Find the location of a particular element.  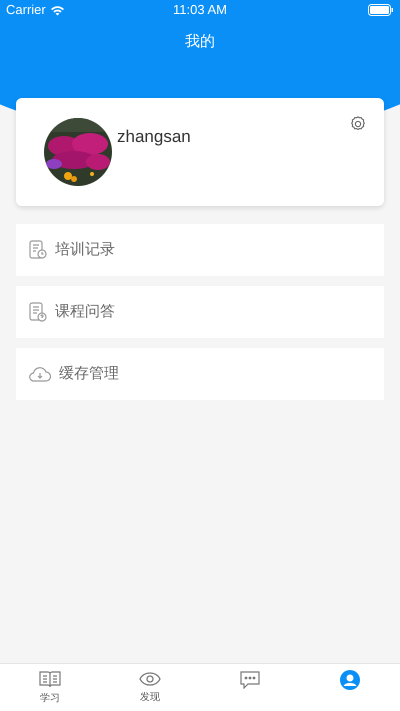

page-title: 我的 is located at coordinates (200, 42).